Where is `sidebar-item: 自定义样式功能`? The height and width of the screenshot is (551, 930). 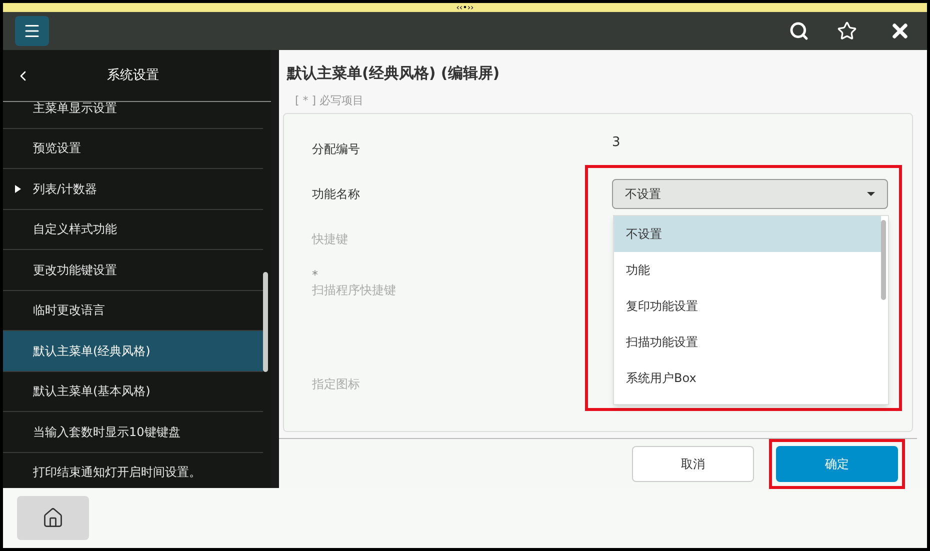 sidebar-item: 自定义样式功能 is located at coordinates (133, 230).